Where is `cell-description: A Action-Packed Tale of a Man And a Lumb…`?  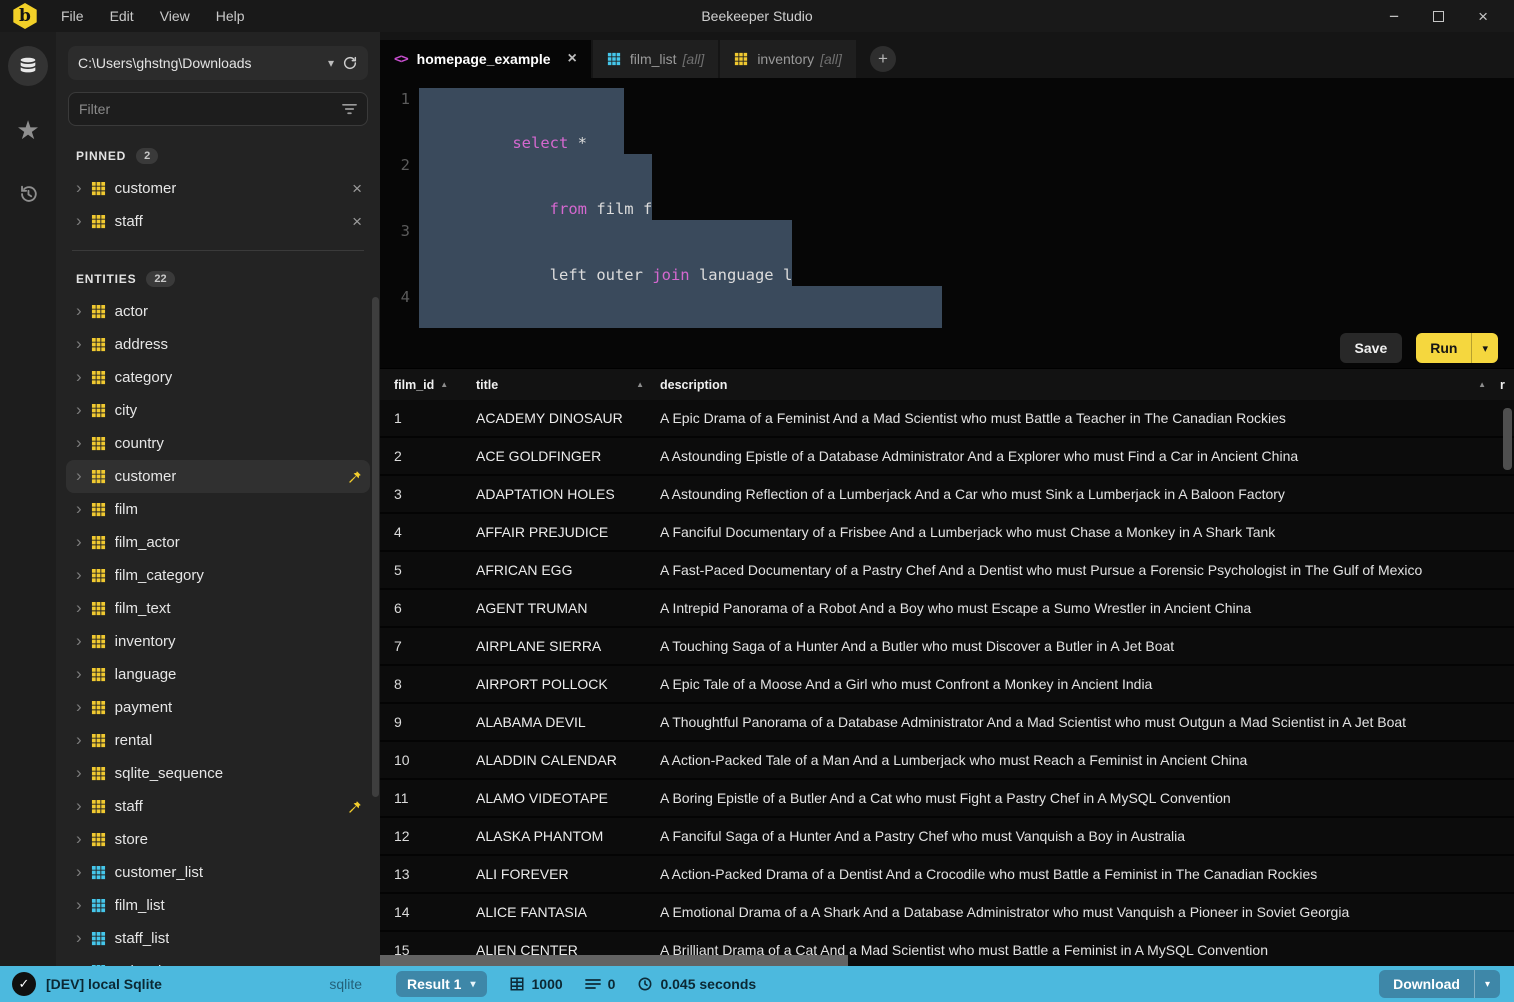 cell-description: A Action-Packed Tale of a Man And a Lumb… is located at coordinates (1087, 760).